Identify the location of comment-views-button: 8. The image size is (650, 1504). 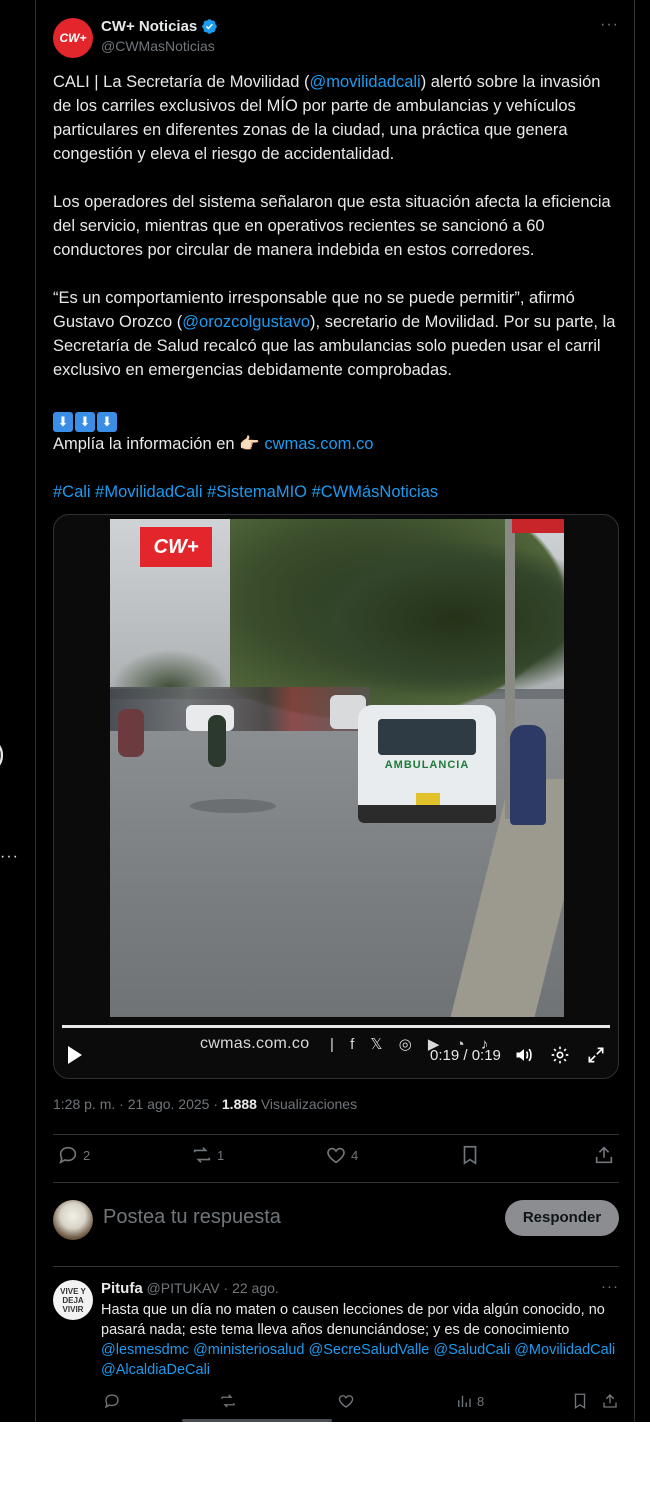
(469, 1401).